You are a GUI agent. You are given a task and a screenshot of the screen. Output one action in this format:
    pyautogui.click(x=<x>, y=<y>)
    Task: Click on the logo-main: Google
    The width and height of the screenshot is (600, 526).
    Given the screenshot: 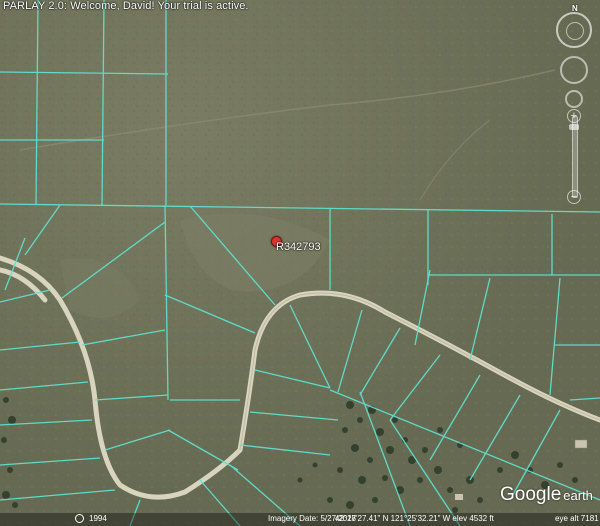 What is the action you would take?
    pyautogui.click(x=531, y=494)
    